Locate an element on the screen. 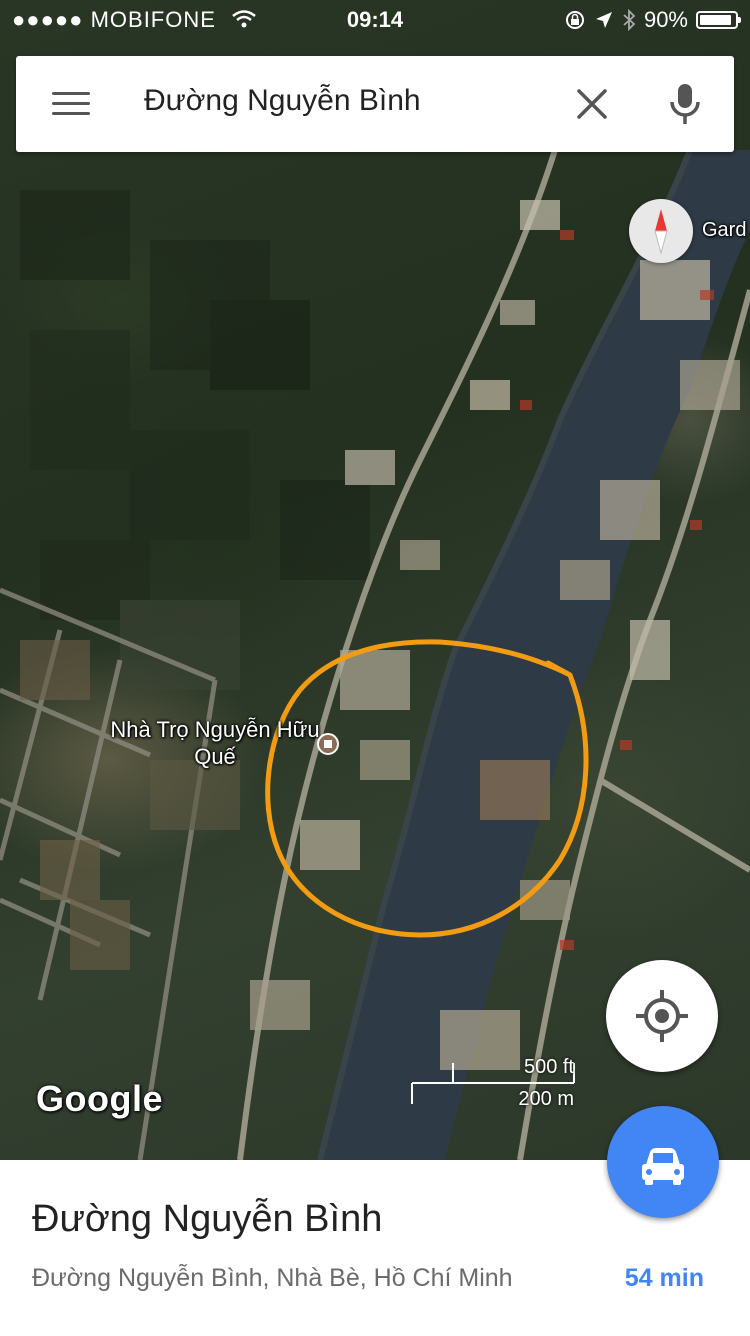 This screenshot has width=750, height=1336. battery-icon is located at coordinates (718, 20).